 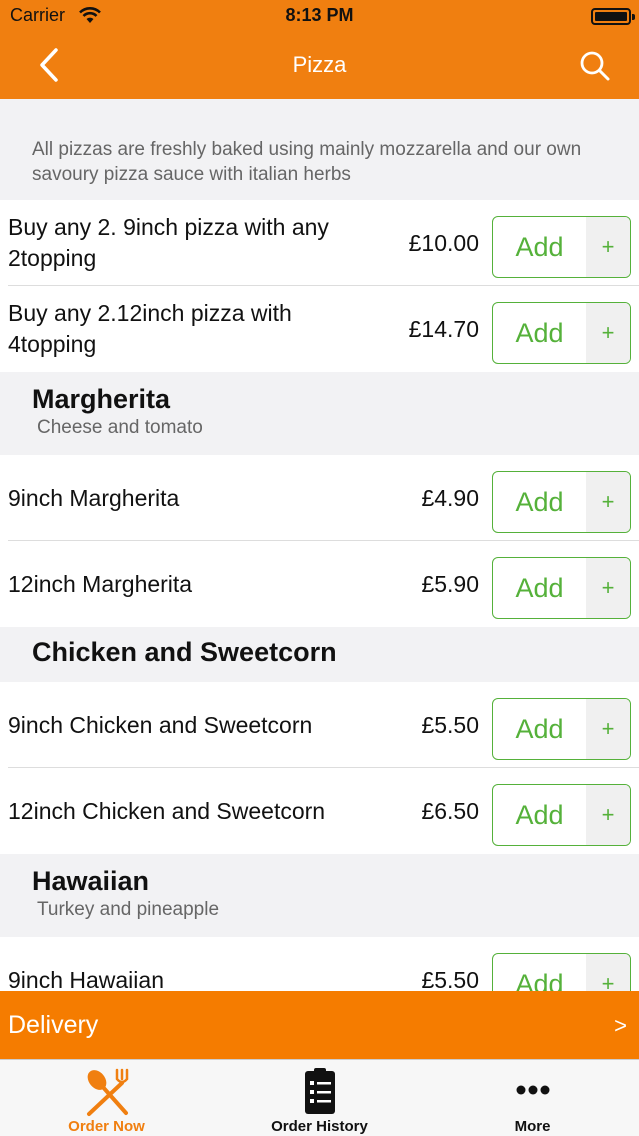 What do you see at coordinates (443, 328) in the screenshot?
I see `item-price: £14.70` at bounding box center [443, 328].